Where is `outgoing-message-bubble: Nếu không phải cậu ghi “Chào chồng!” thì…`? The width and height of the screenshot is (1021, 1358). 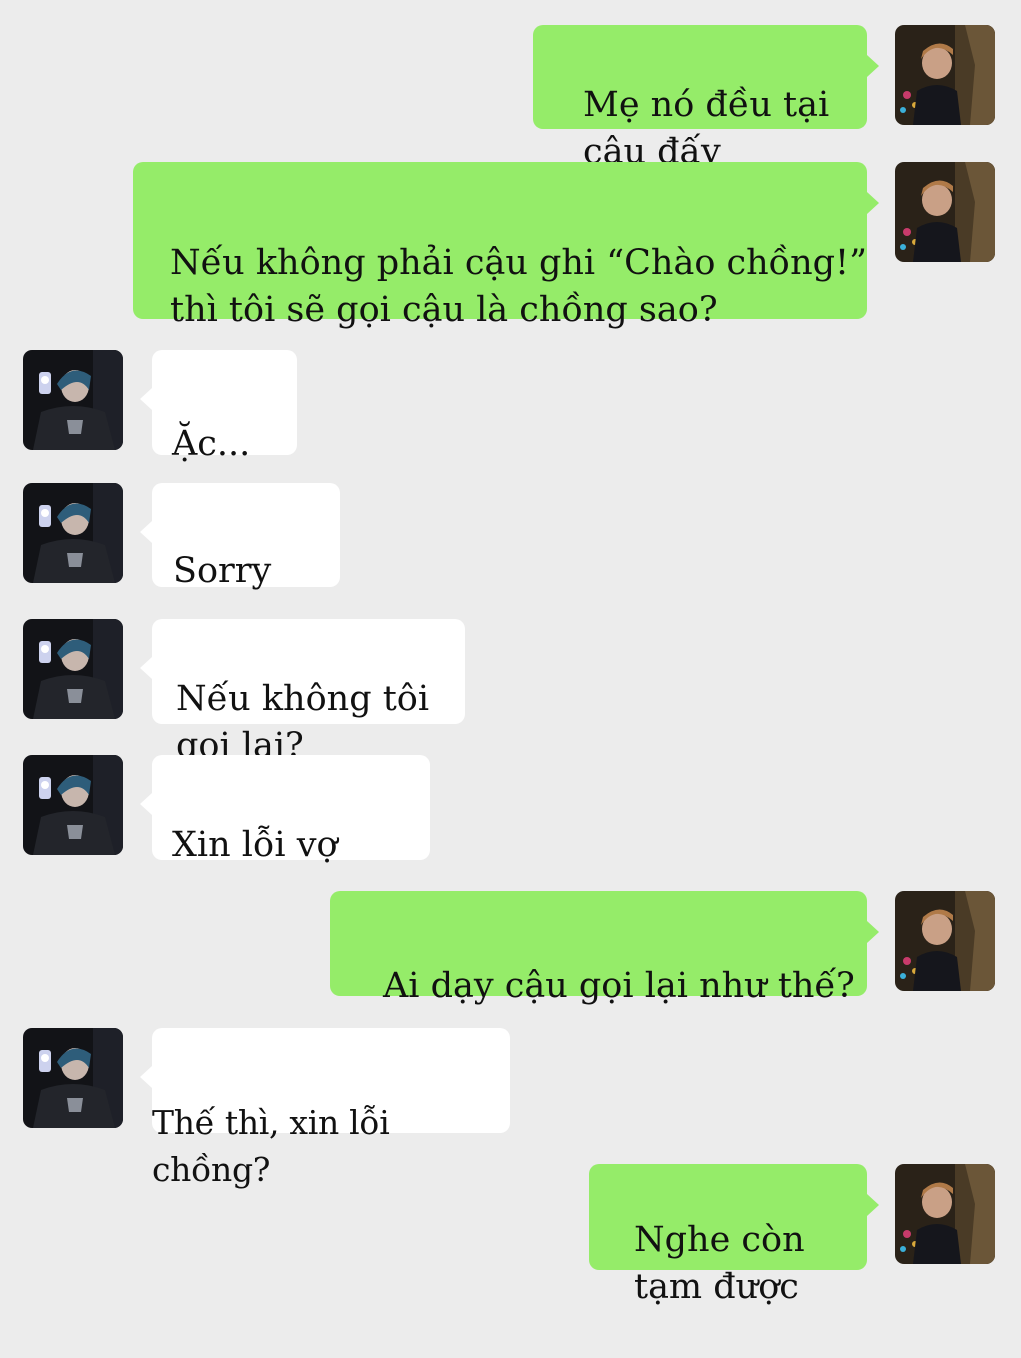
outgoing-message-bubble: Nếu không phải cậu ghi “Chào chồng!” thì… is located at coordinates (506, 246).